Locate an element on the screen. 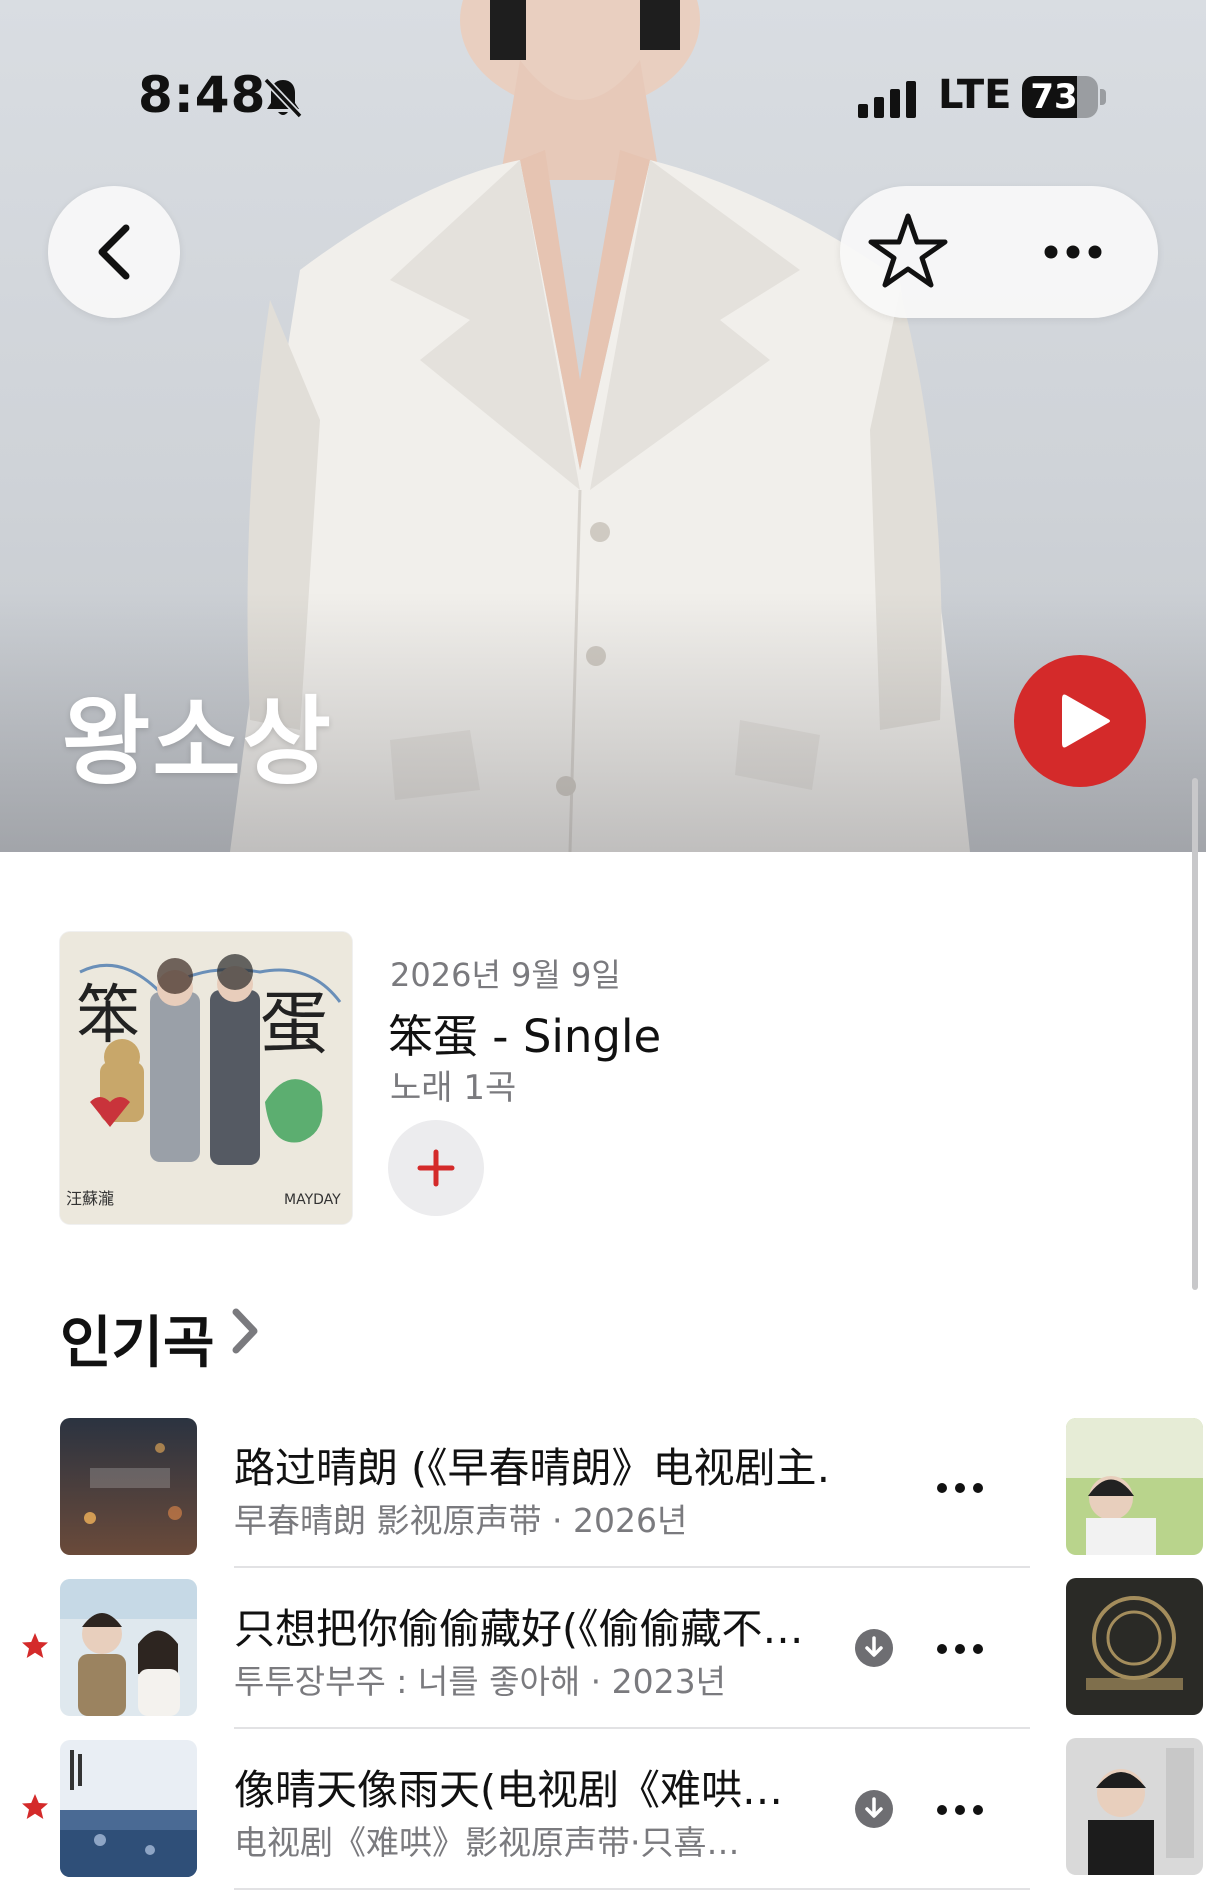 The height and width of the screenshot is (1890, 1206). chevron-left-icon is located at coordinates (114, 252).